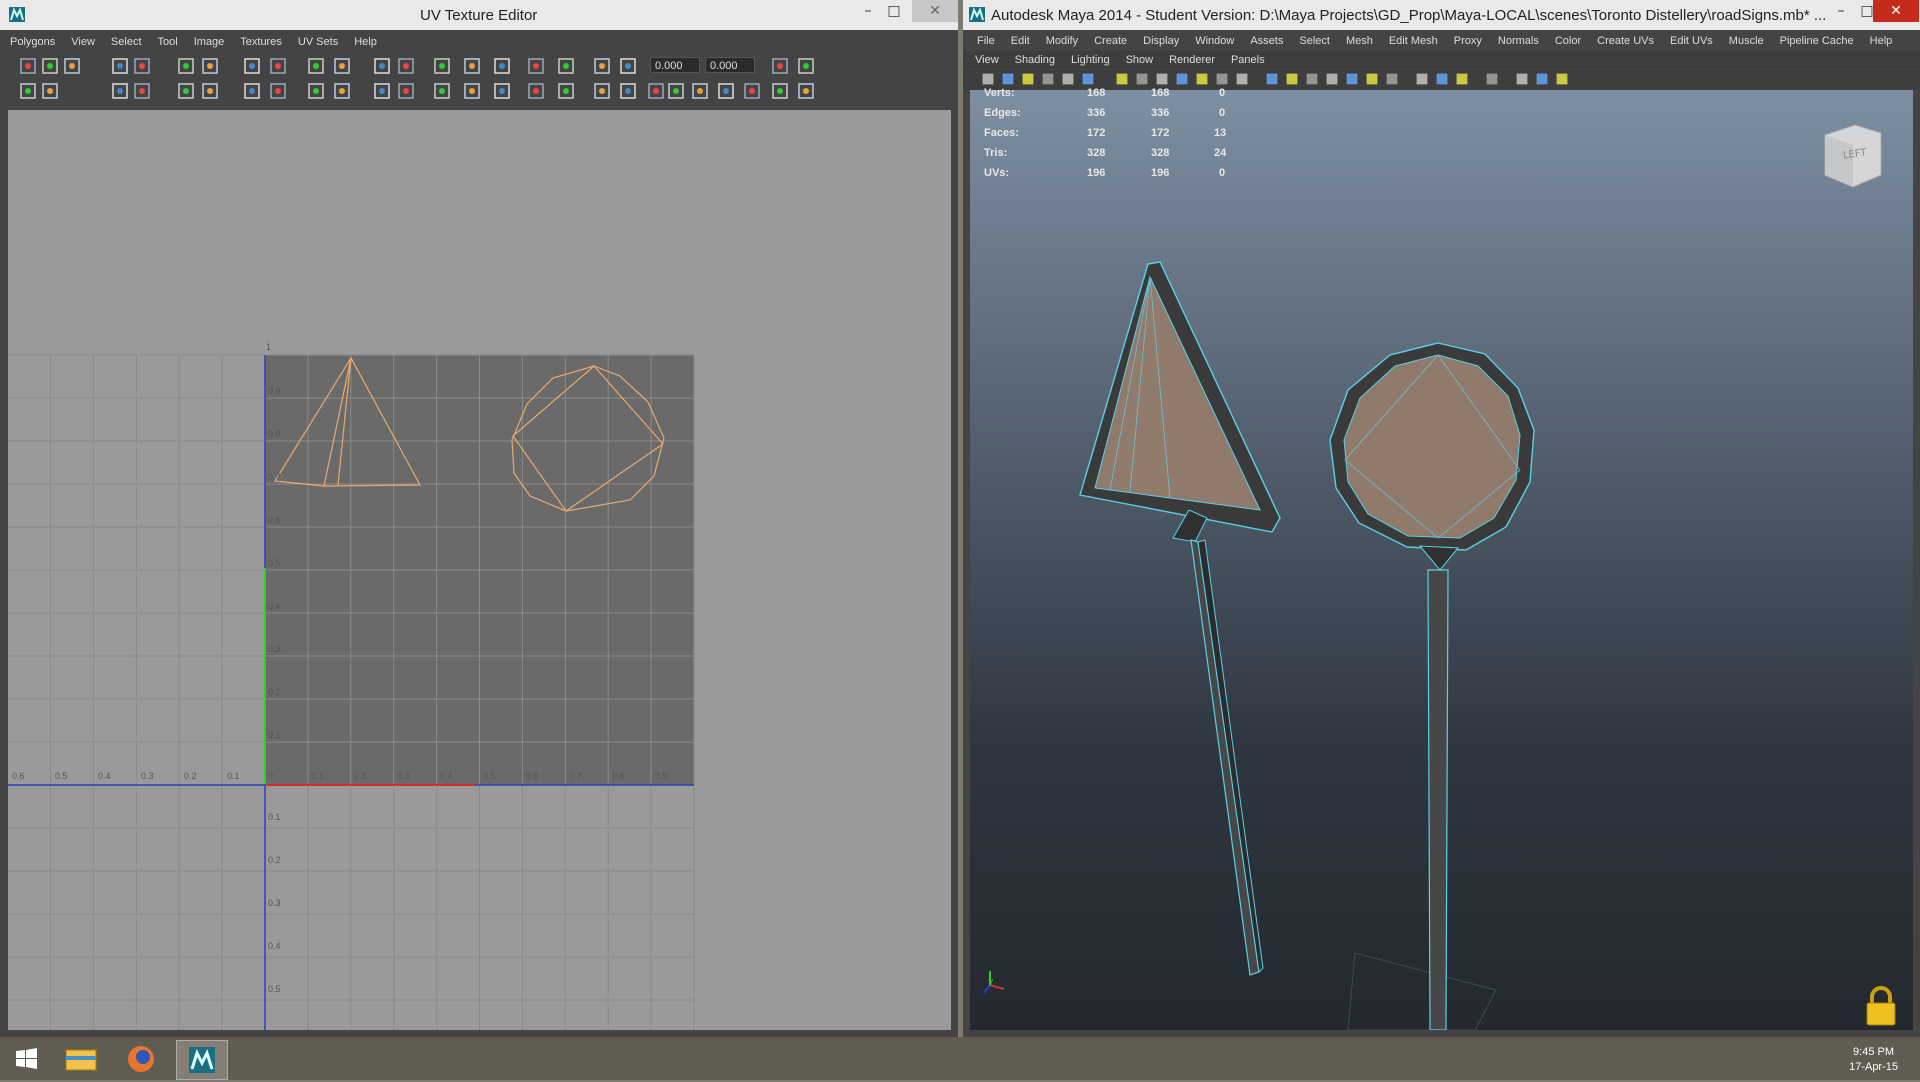 This screenshot has width=1920, height=1082. Describe the element at coordinates (27, 1059) in the screenshot. I see `windows-start-icon` at that location.